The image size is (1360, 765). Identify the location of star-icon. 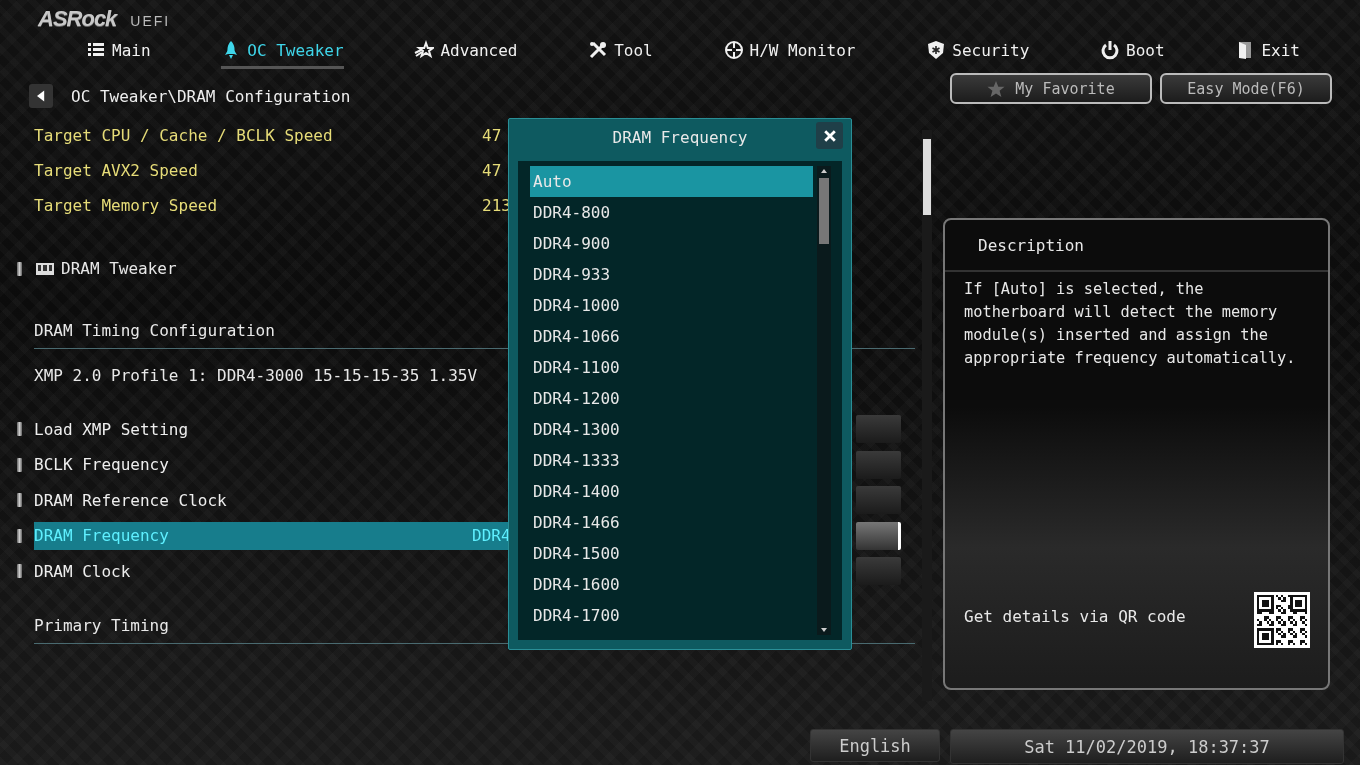
(996, 88).